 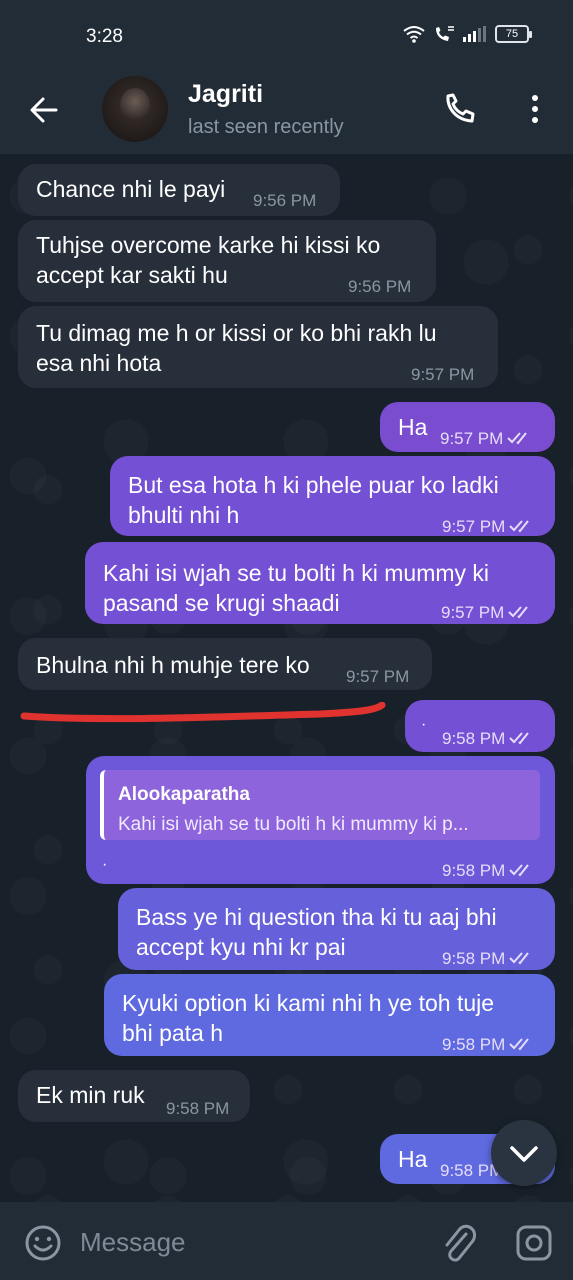 I want to click on message-text: bhi pata h, so click(x=173, y=1033).